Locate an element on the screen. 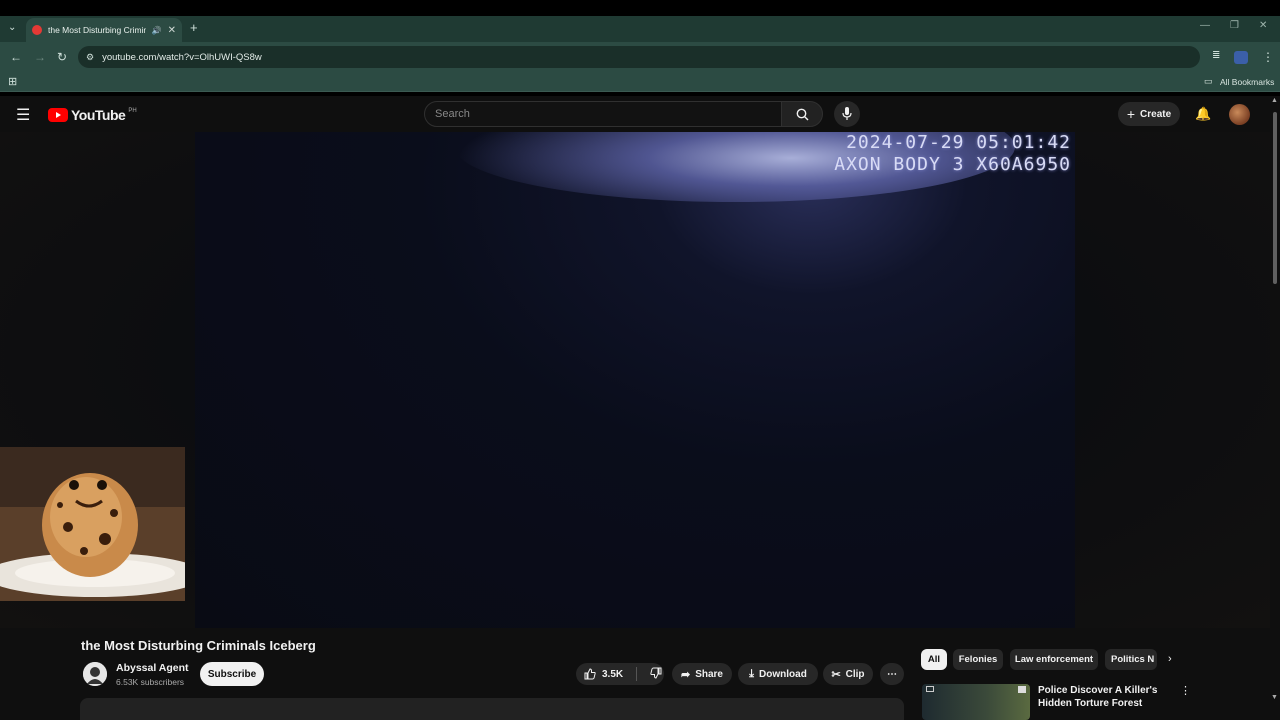 This screenshot has width=1280, height=720. recommendation-menu-icon: ⋮ is located at coordinates (1185, 690).